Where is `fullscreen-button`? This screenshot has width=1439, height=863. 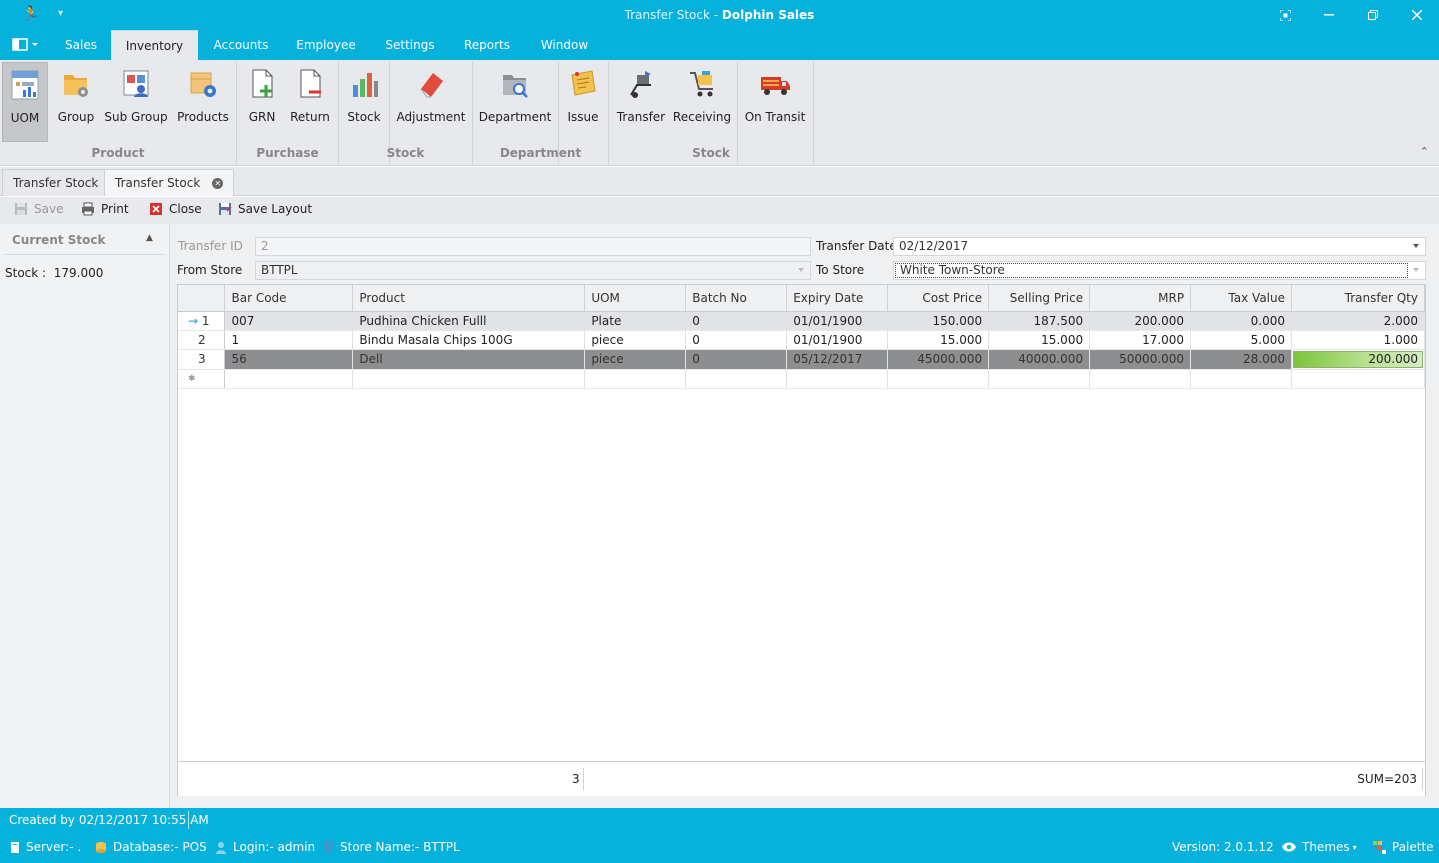 fullscreen-button is located at coordinates (1285, 15).